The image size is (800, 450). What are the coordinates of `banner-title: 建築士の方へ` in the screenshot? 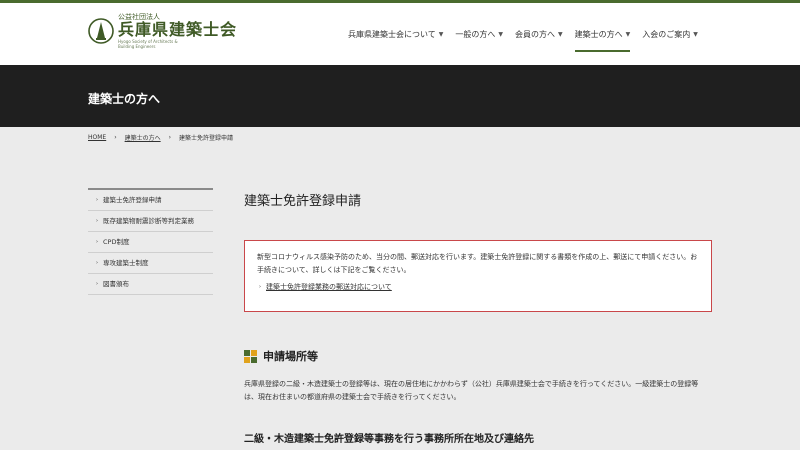 It's located at (124, 99).